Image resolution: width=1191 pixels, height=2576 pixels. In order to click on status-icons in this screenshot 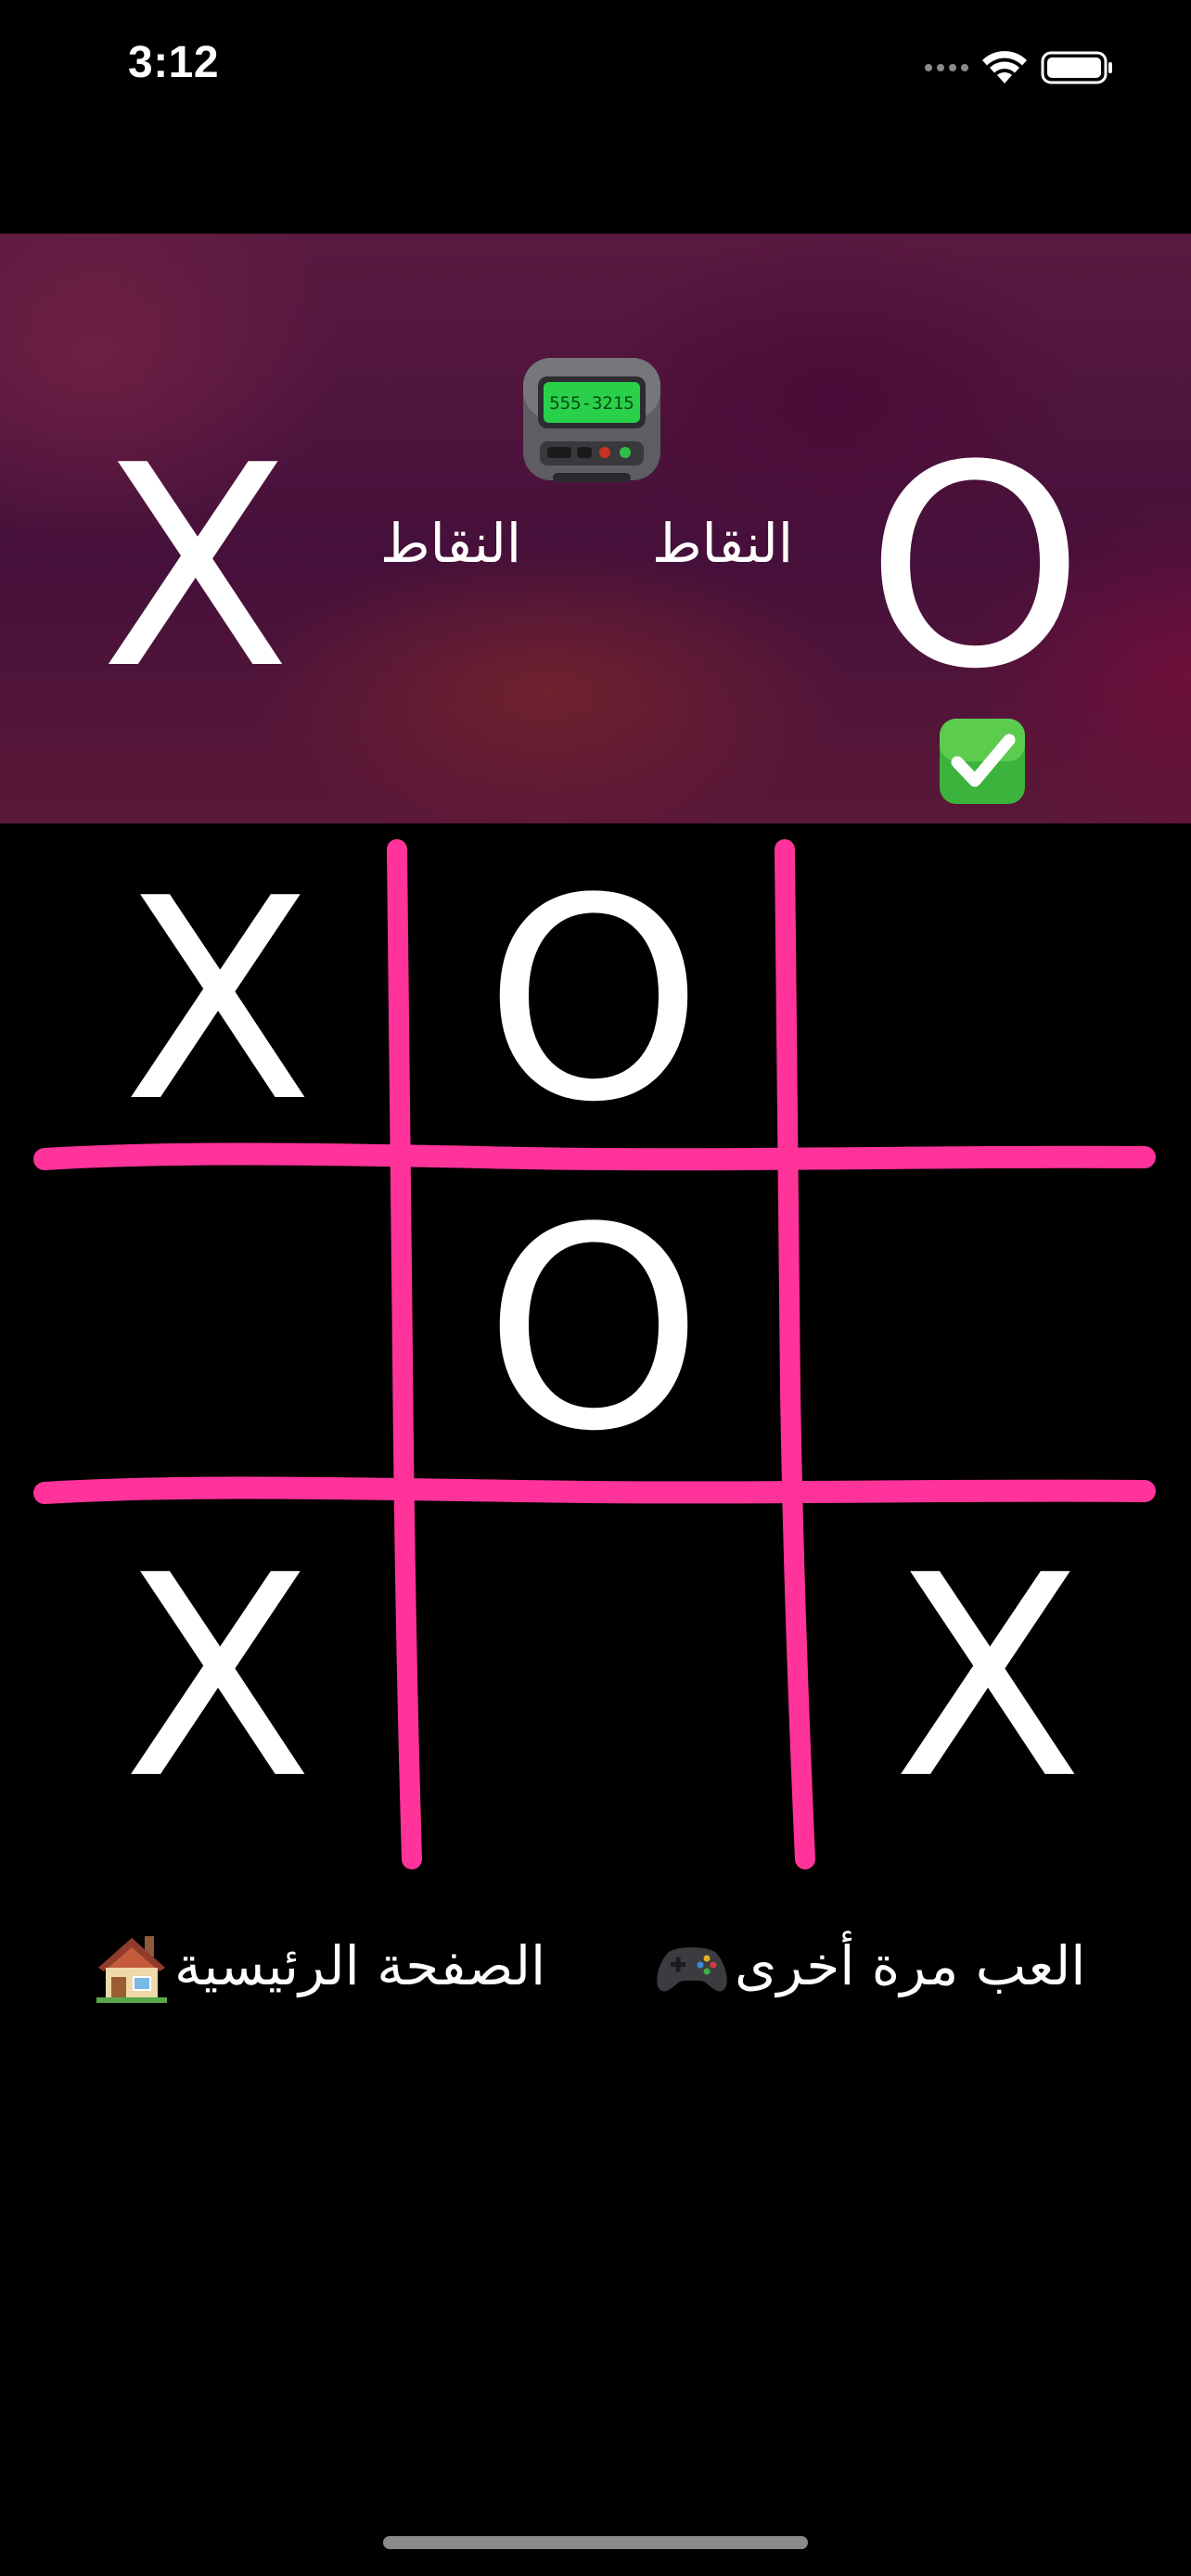, I will do `click(1020, 68)`.